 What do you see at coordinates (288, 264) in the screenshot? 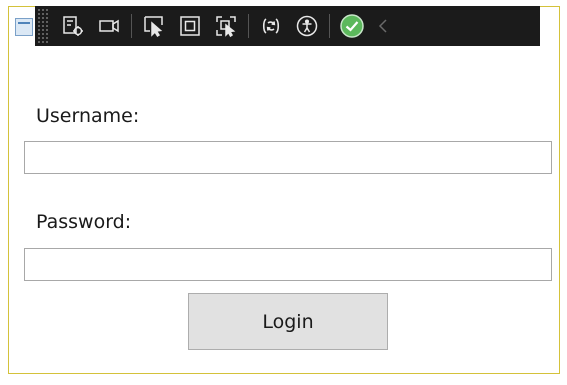
I see `password-input` at bounding box center [288, 264].